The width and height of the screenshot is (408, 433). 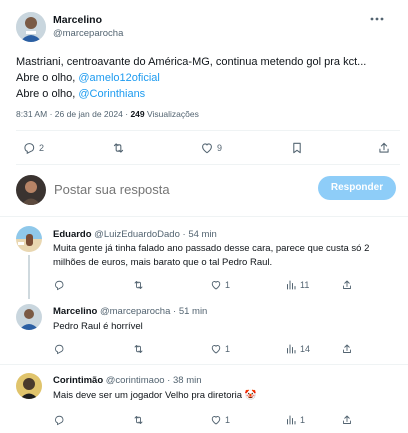 What do you see at coordinates (209, 94) in the screenshot?
I see `tweet-line: Abre o olho, @Corinthians` at bounding box center [209, 94].